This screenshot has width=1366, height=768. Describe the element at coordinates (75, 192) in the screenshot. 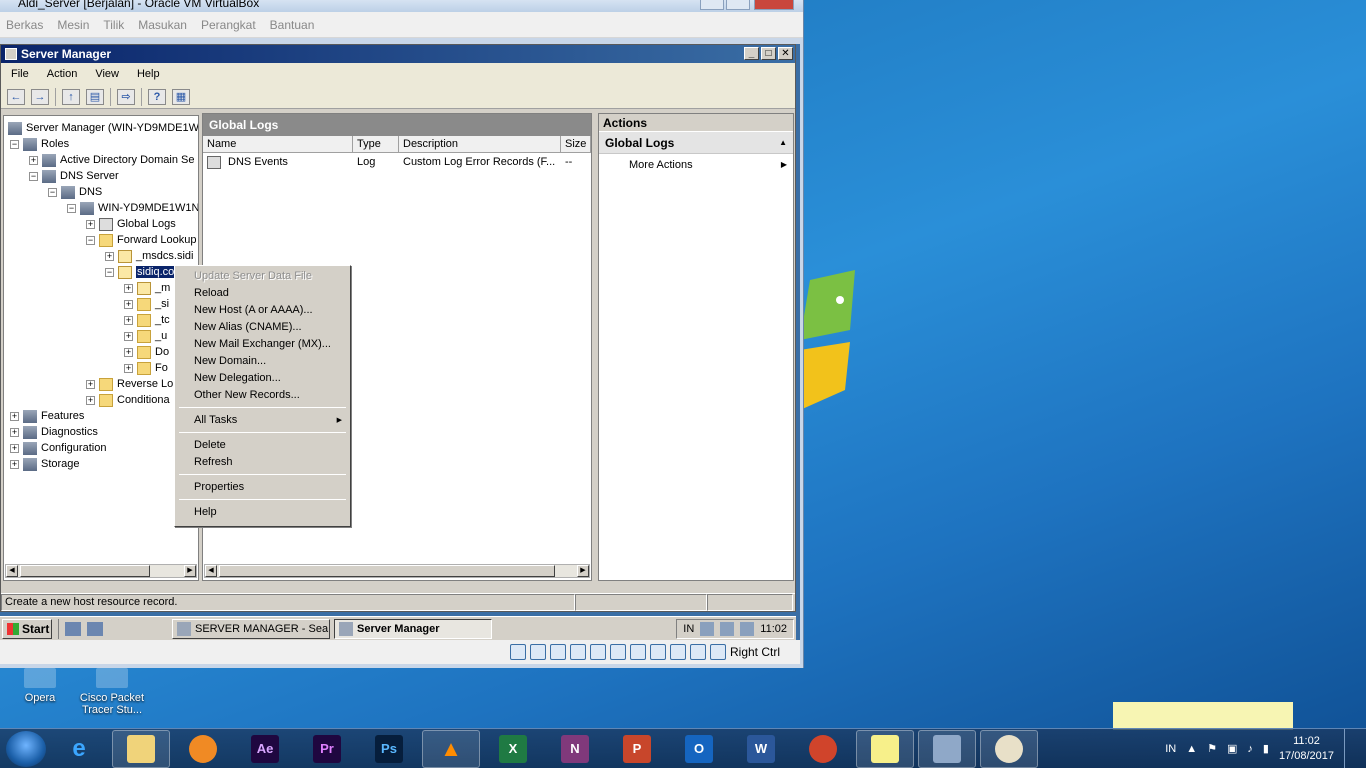

I see `tree-item-dns: − DNS` at that location.